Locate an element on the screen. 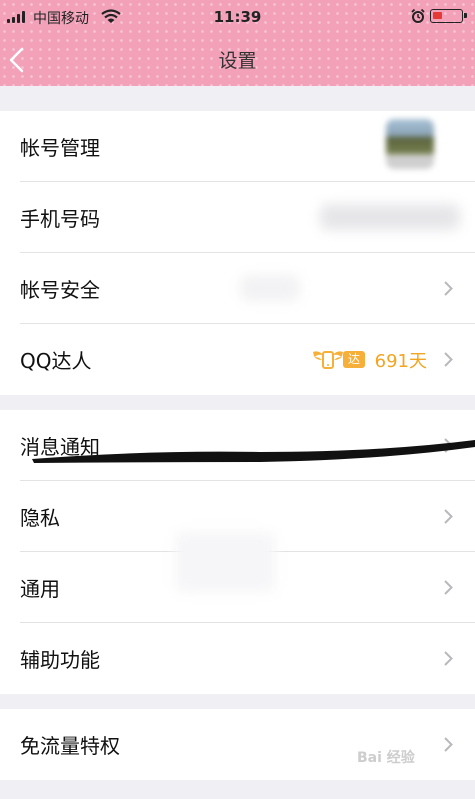  avatar is located at coordinates (410, 144).